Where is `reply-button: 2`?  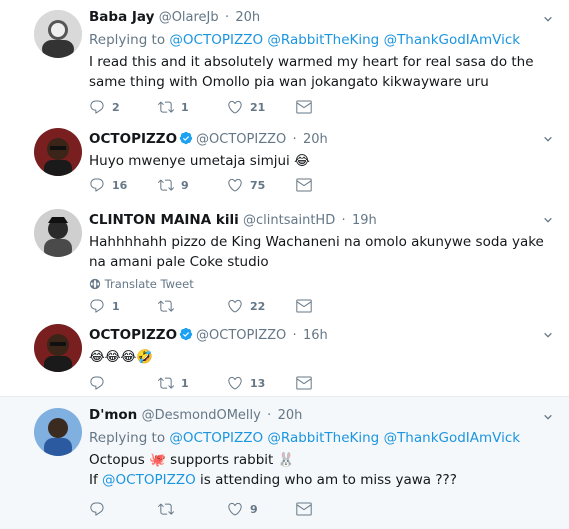
reply-button: 2 is located at coordinates (104, 107).